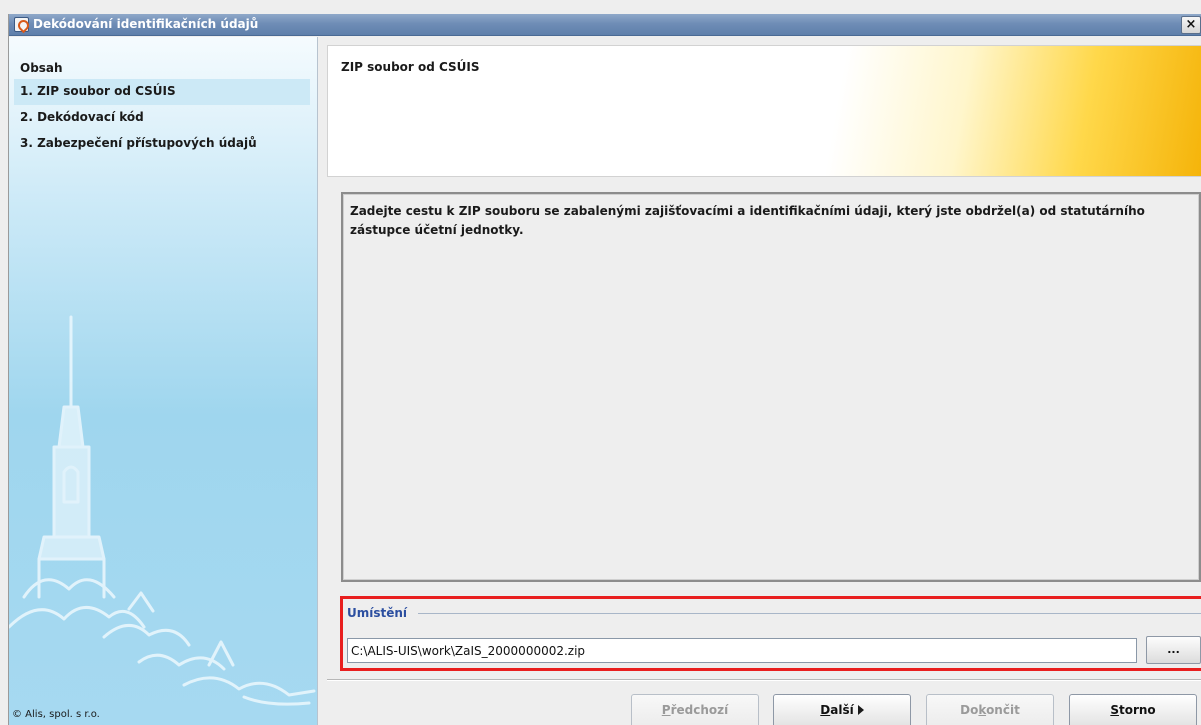 This screenshot has height=725, width=1201. I want to click on finish-button: Dokončit, so click(990, 709).